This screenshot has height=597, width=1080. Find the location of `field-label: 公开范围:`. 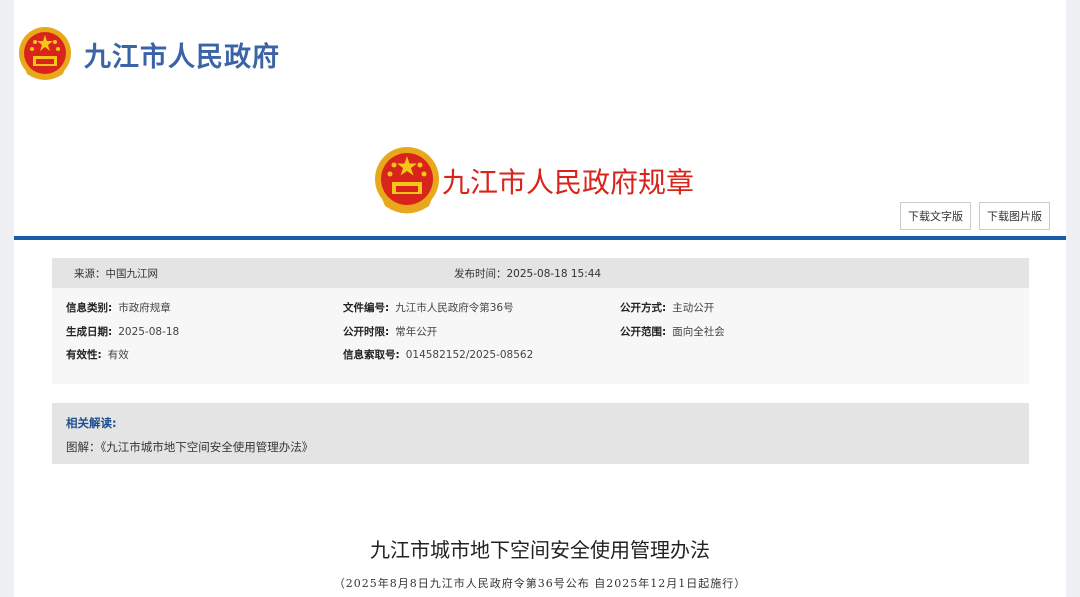

field-label: 公开范围: is located at coordinates (643, 331).